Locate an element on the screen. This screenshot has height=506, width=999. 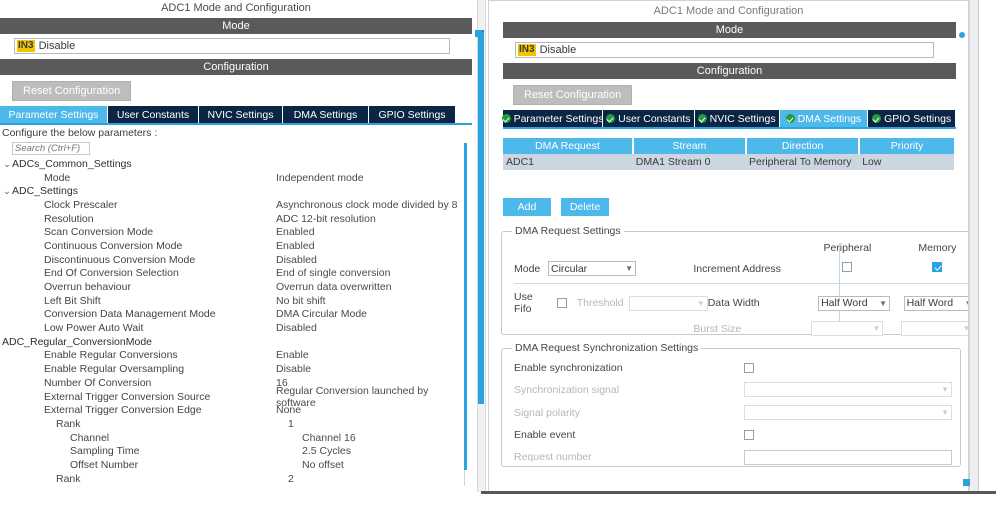
parameter-row: Rank 1 is located at coordinates (232, 424).